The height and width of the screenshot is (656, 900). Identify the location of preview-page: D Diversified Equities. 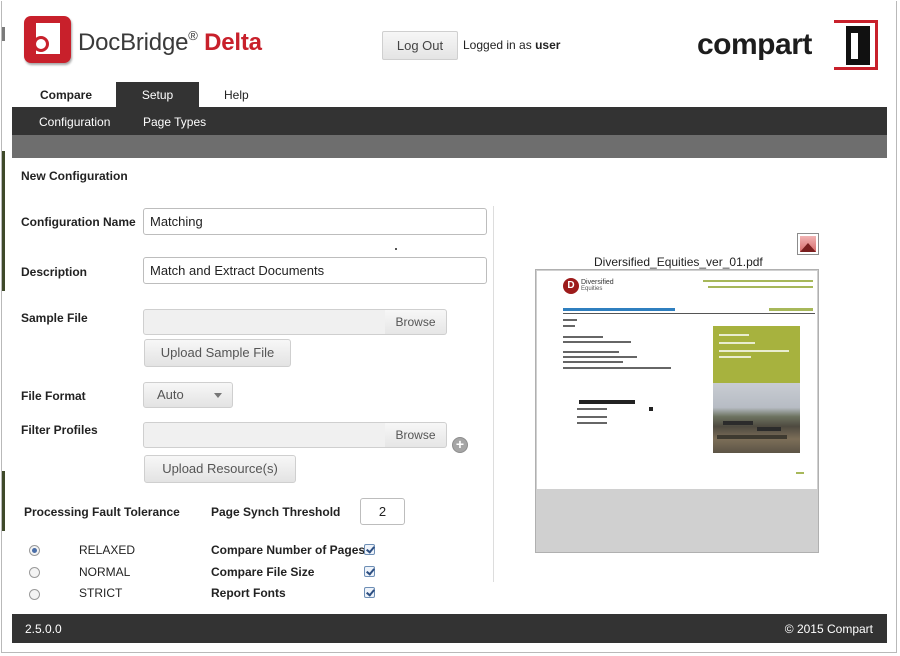
(677, 380).